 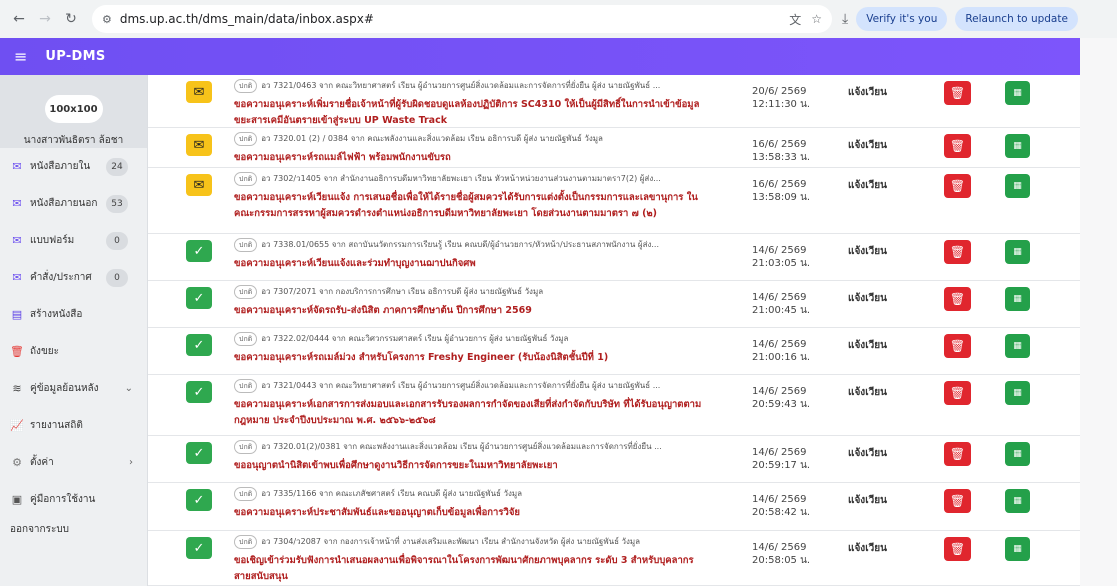 I want to click on forward-icon: →, so click(x=45, y=19).